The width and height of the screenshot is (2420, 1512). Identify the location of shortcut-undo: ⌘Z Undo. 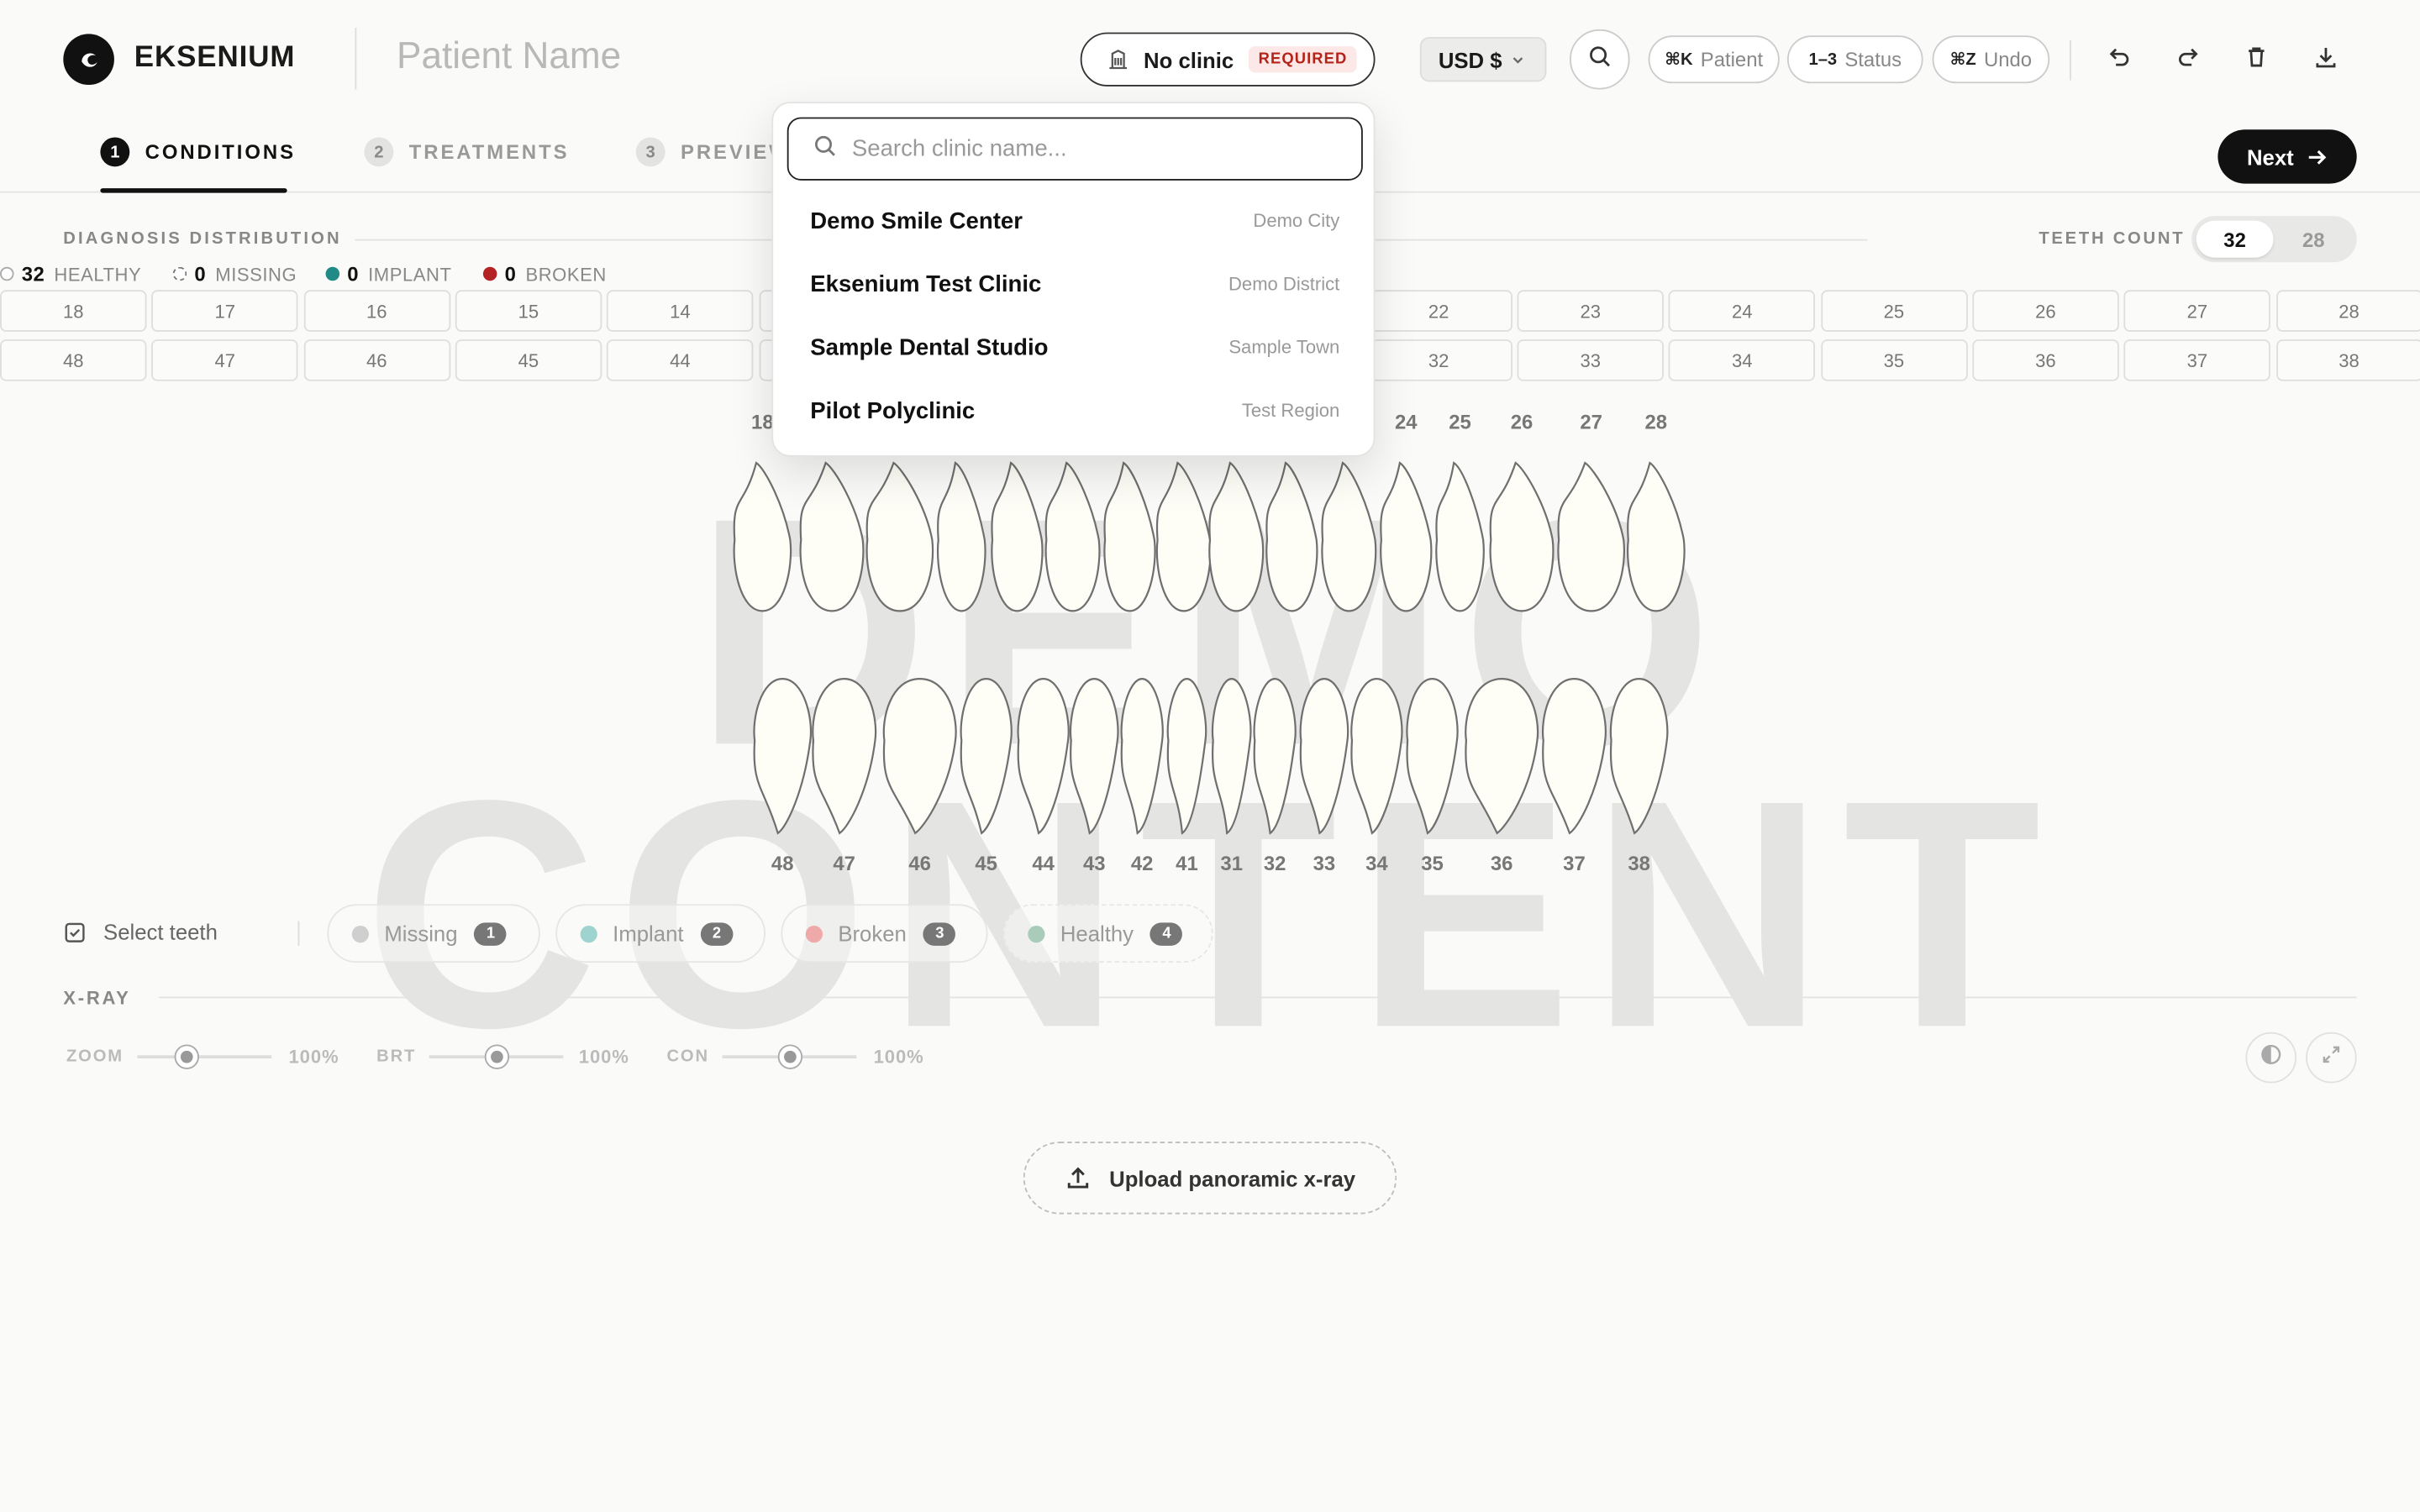
(1991, 59).